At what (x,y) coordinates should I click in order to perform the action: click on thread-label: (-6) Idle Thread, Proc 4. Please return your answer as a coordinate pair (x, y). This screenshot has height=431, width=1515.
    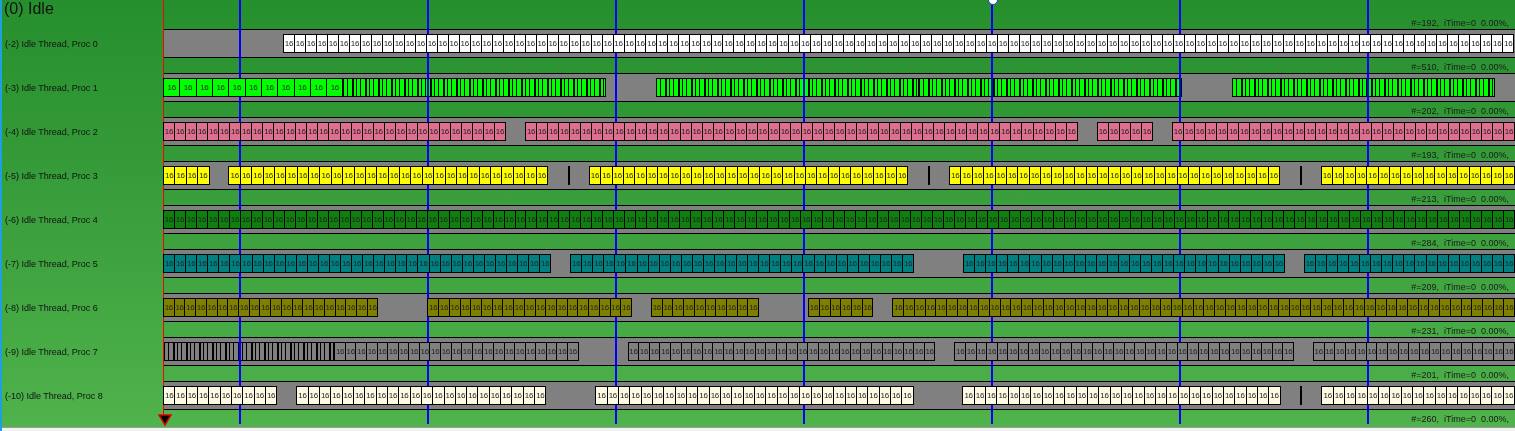
    Looking at the image, I should click on (51, 219).